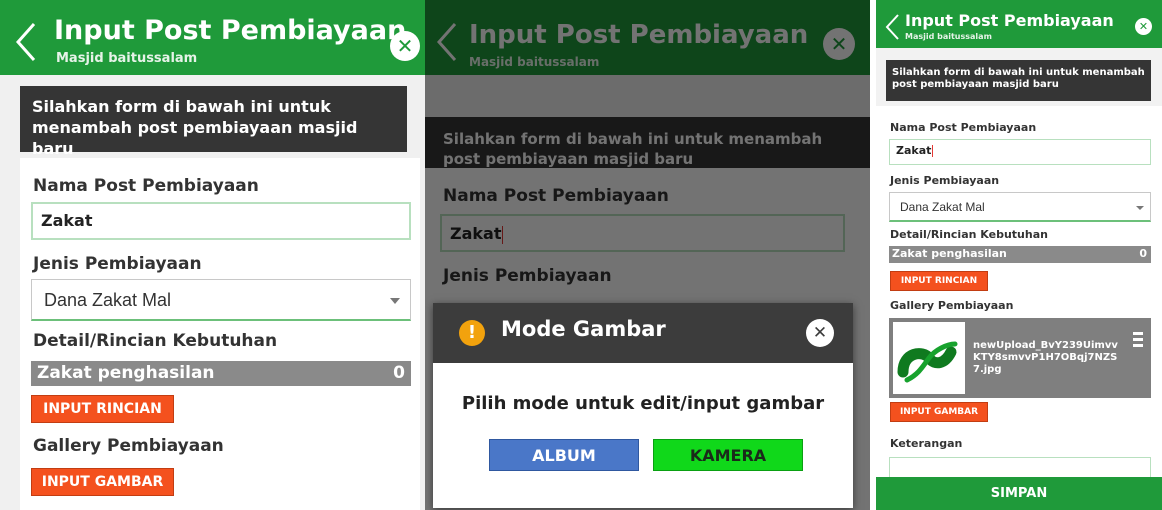 The height and width of the screenshot is (510, 1162). Describe the element at coordinates (1019, 493) in the screenshot. I see `save-button: SIMPAN` at that location.